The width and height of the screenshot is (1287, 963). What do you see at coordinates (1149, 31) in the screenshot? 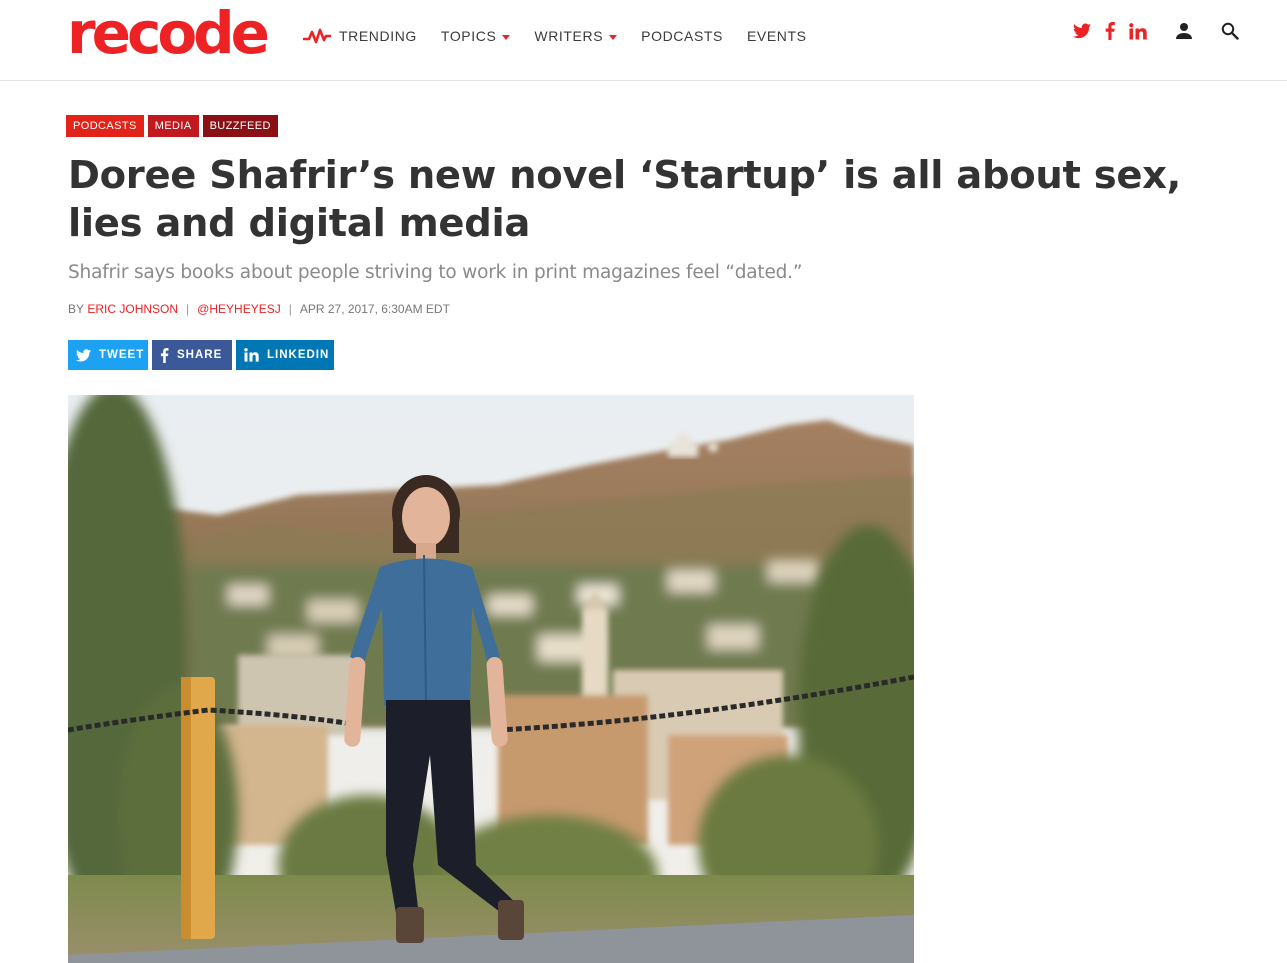
I see `header-actions` at bounding box center [1149, 31].